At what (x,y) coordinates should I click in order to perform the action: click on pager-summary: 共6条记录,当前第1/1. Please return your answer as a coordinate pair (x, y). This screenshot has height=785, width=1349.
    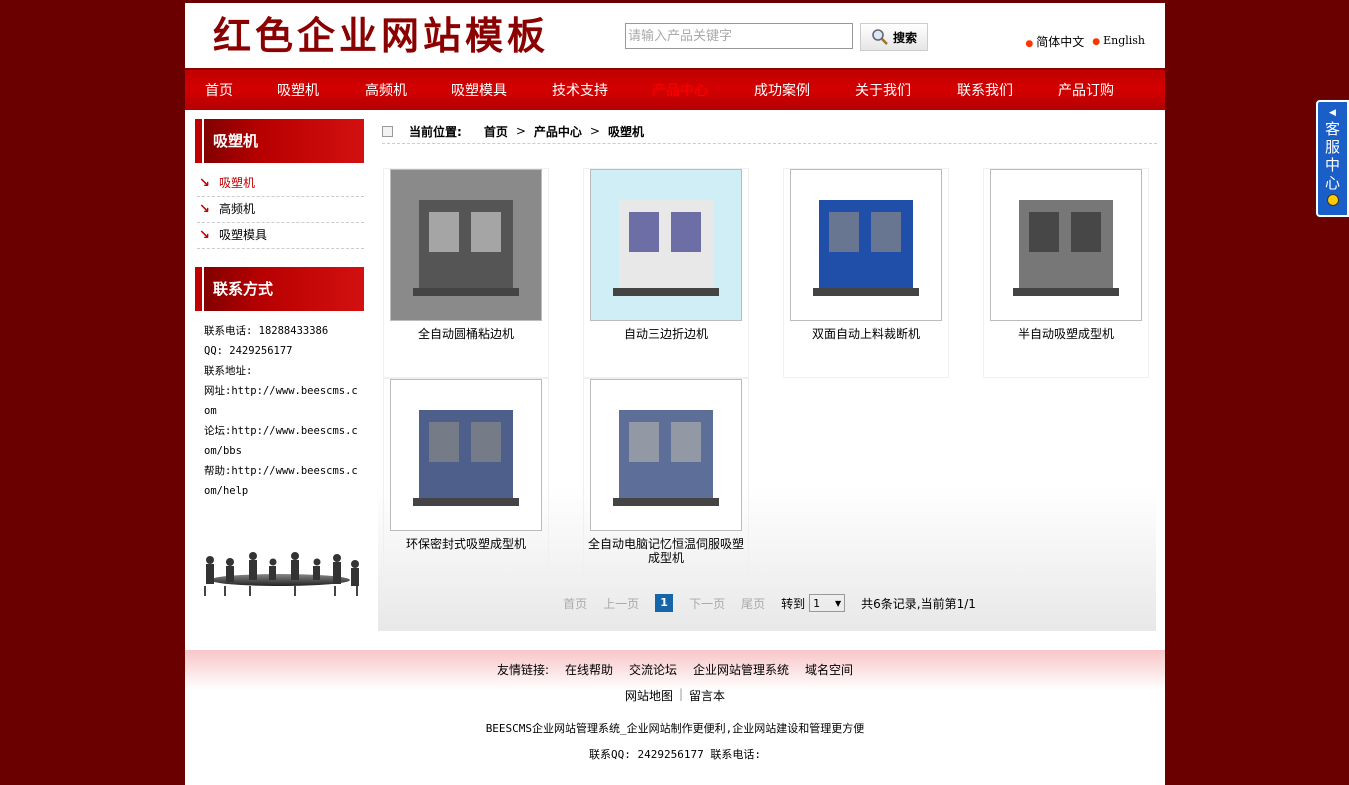
    Looking at the image, I should click on (918, 603).